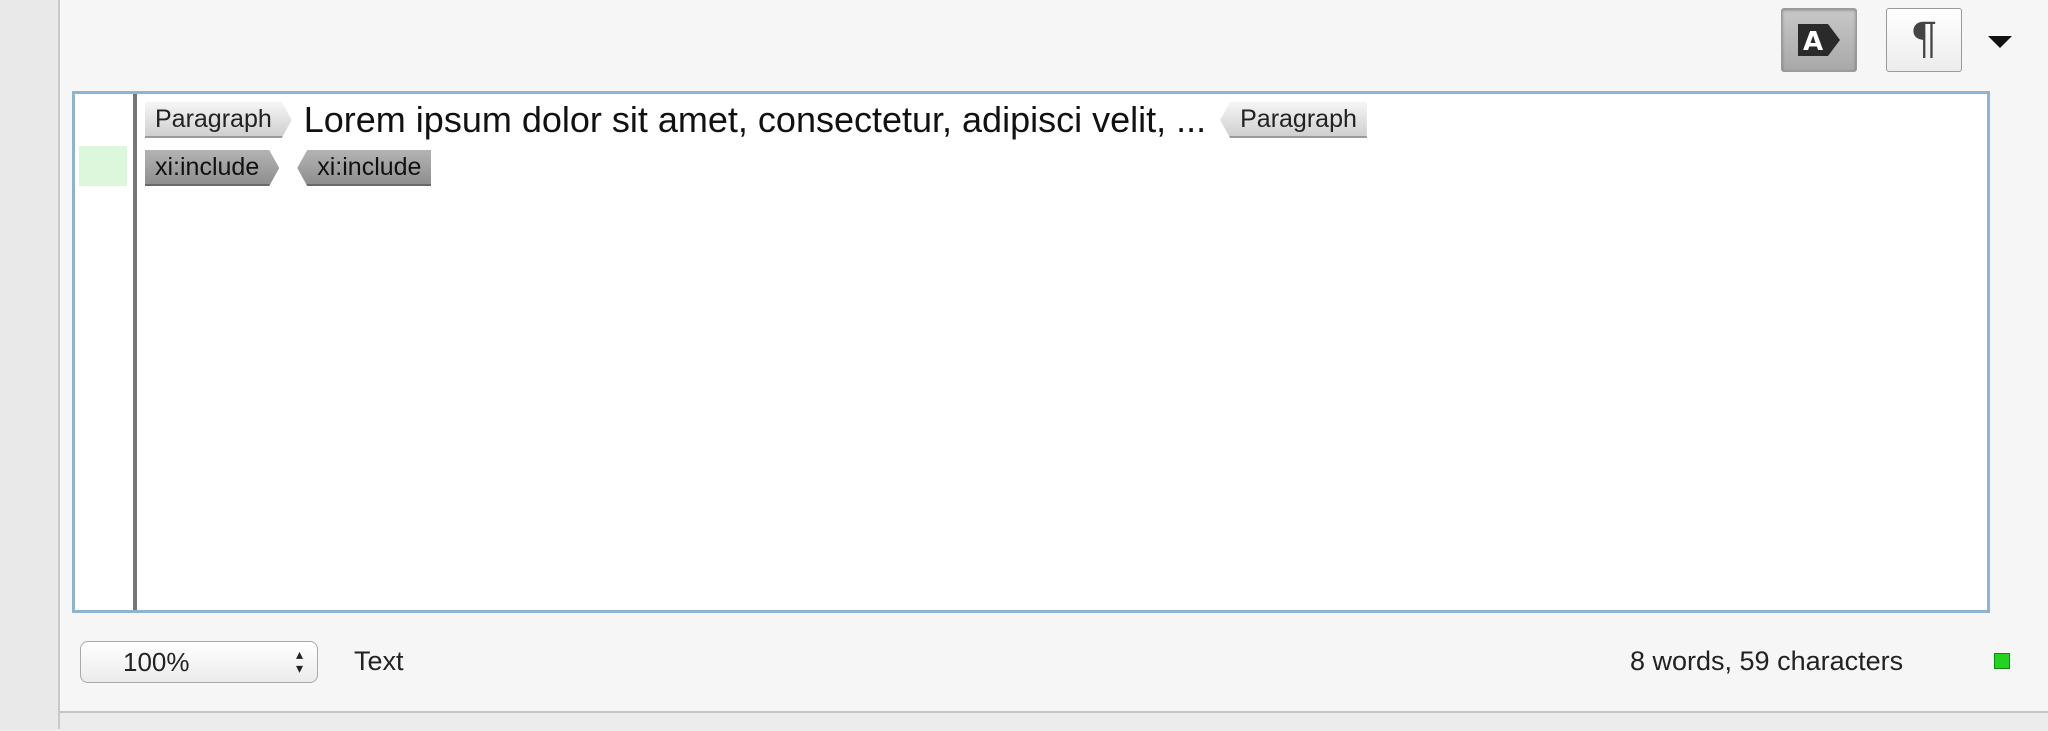 This screenshot has height=731, width=2048. I want to click on chevron-down-icon, so click(2000, 42).